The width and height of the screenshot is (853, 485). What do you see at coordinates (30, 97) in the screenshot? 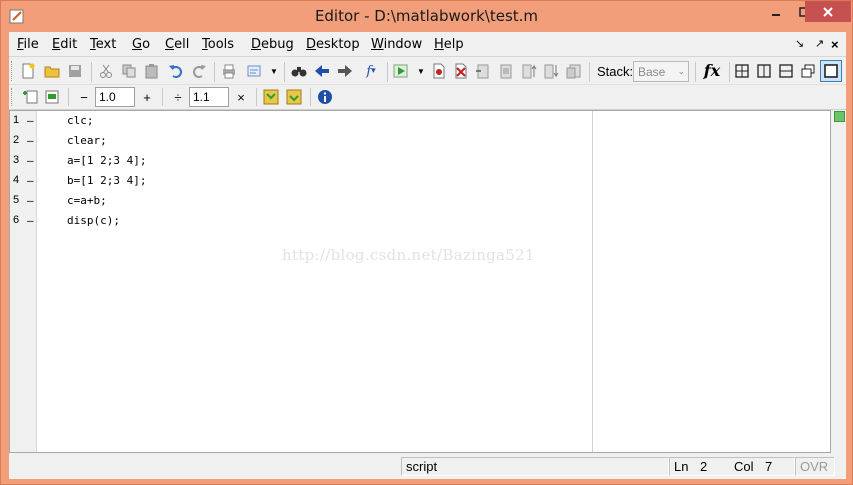
I see `insert-cell-divider-icon` at bounding box center [30, 97].